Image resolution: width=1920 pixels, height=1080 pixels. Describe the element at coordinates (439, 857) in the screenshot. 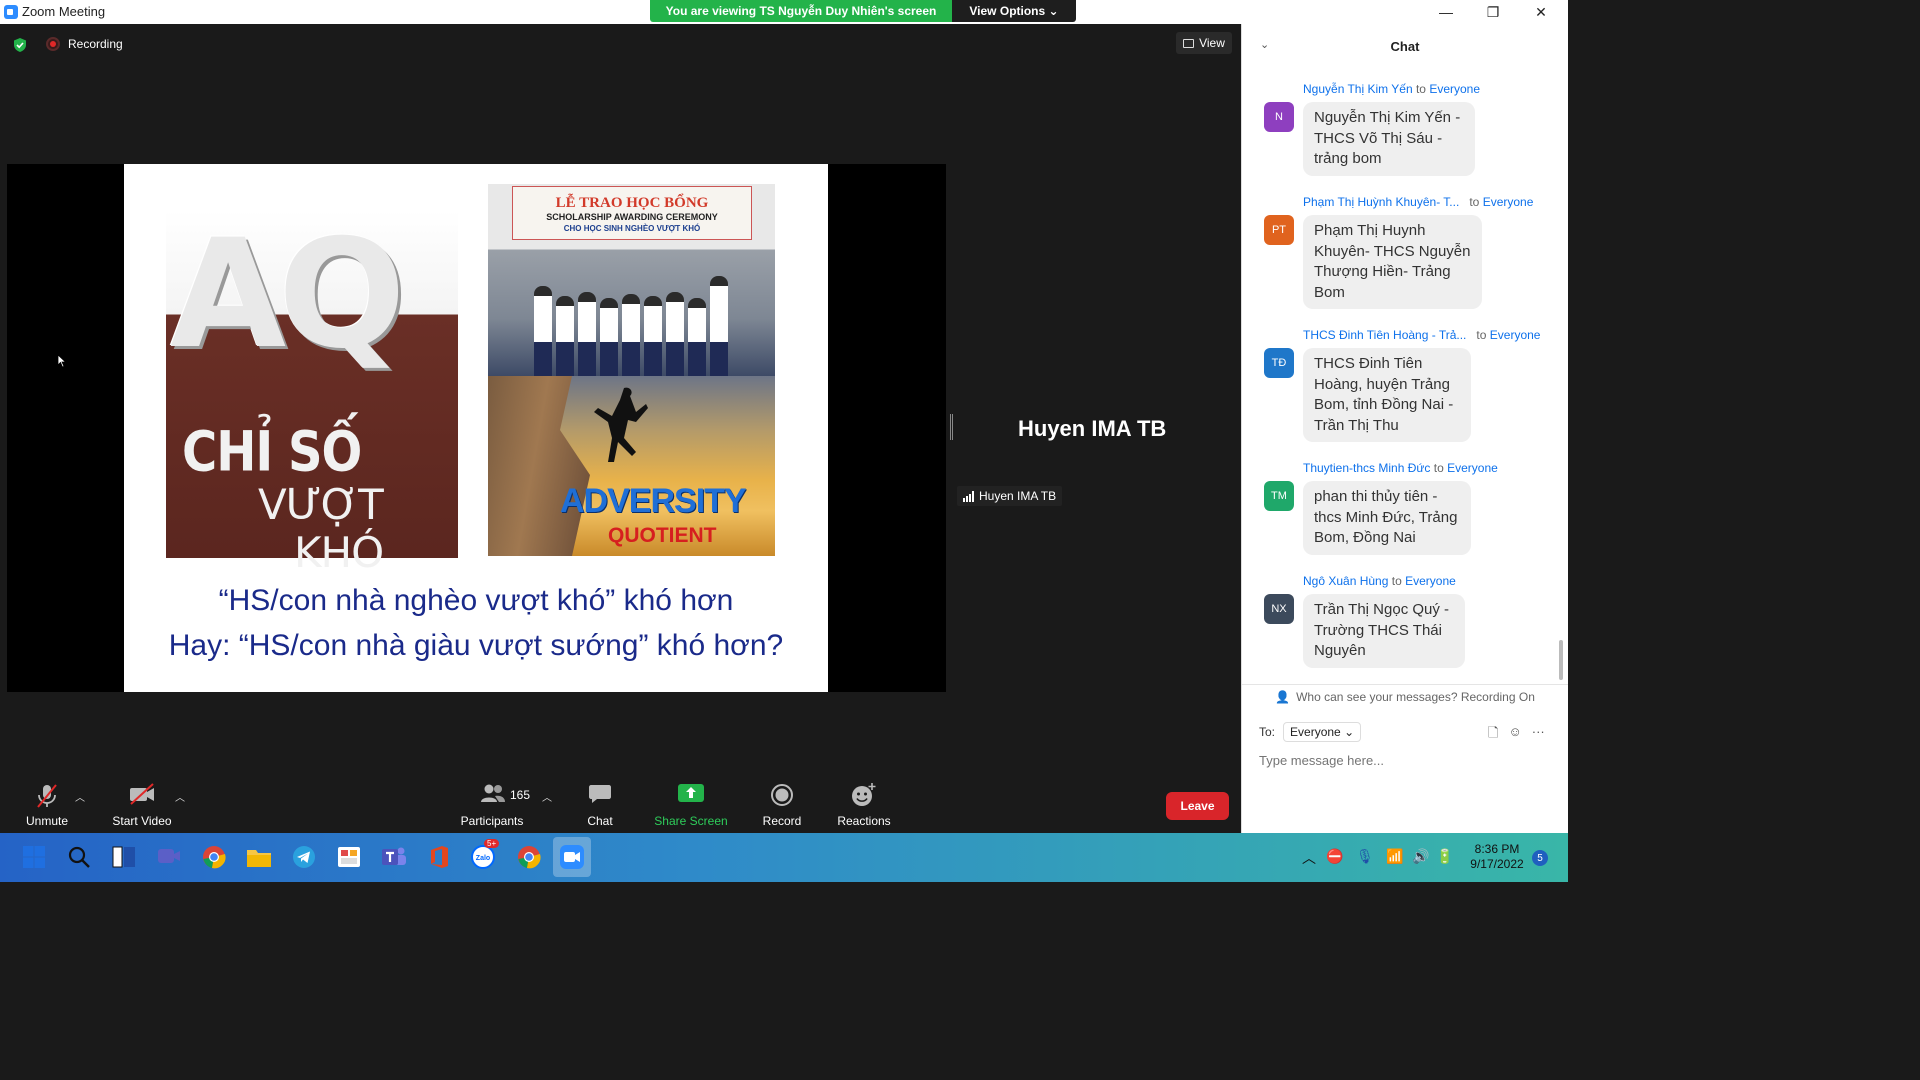

I see `taskbar-app-office` at that location.